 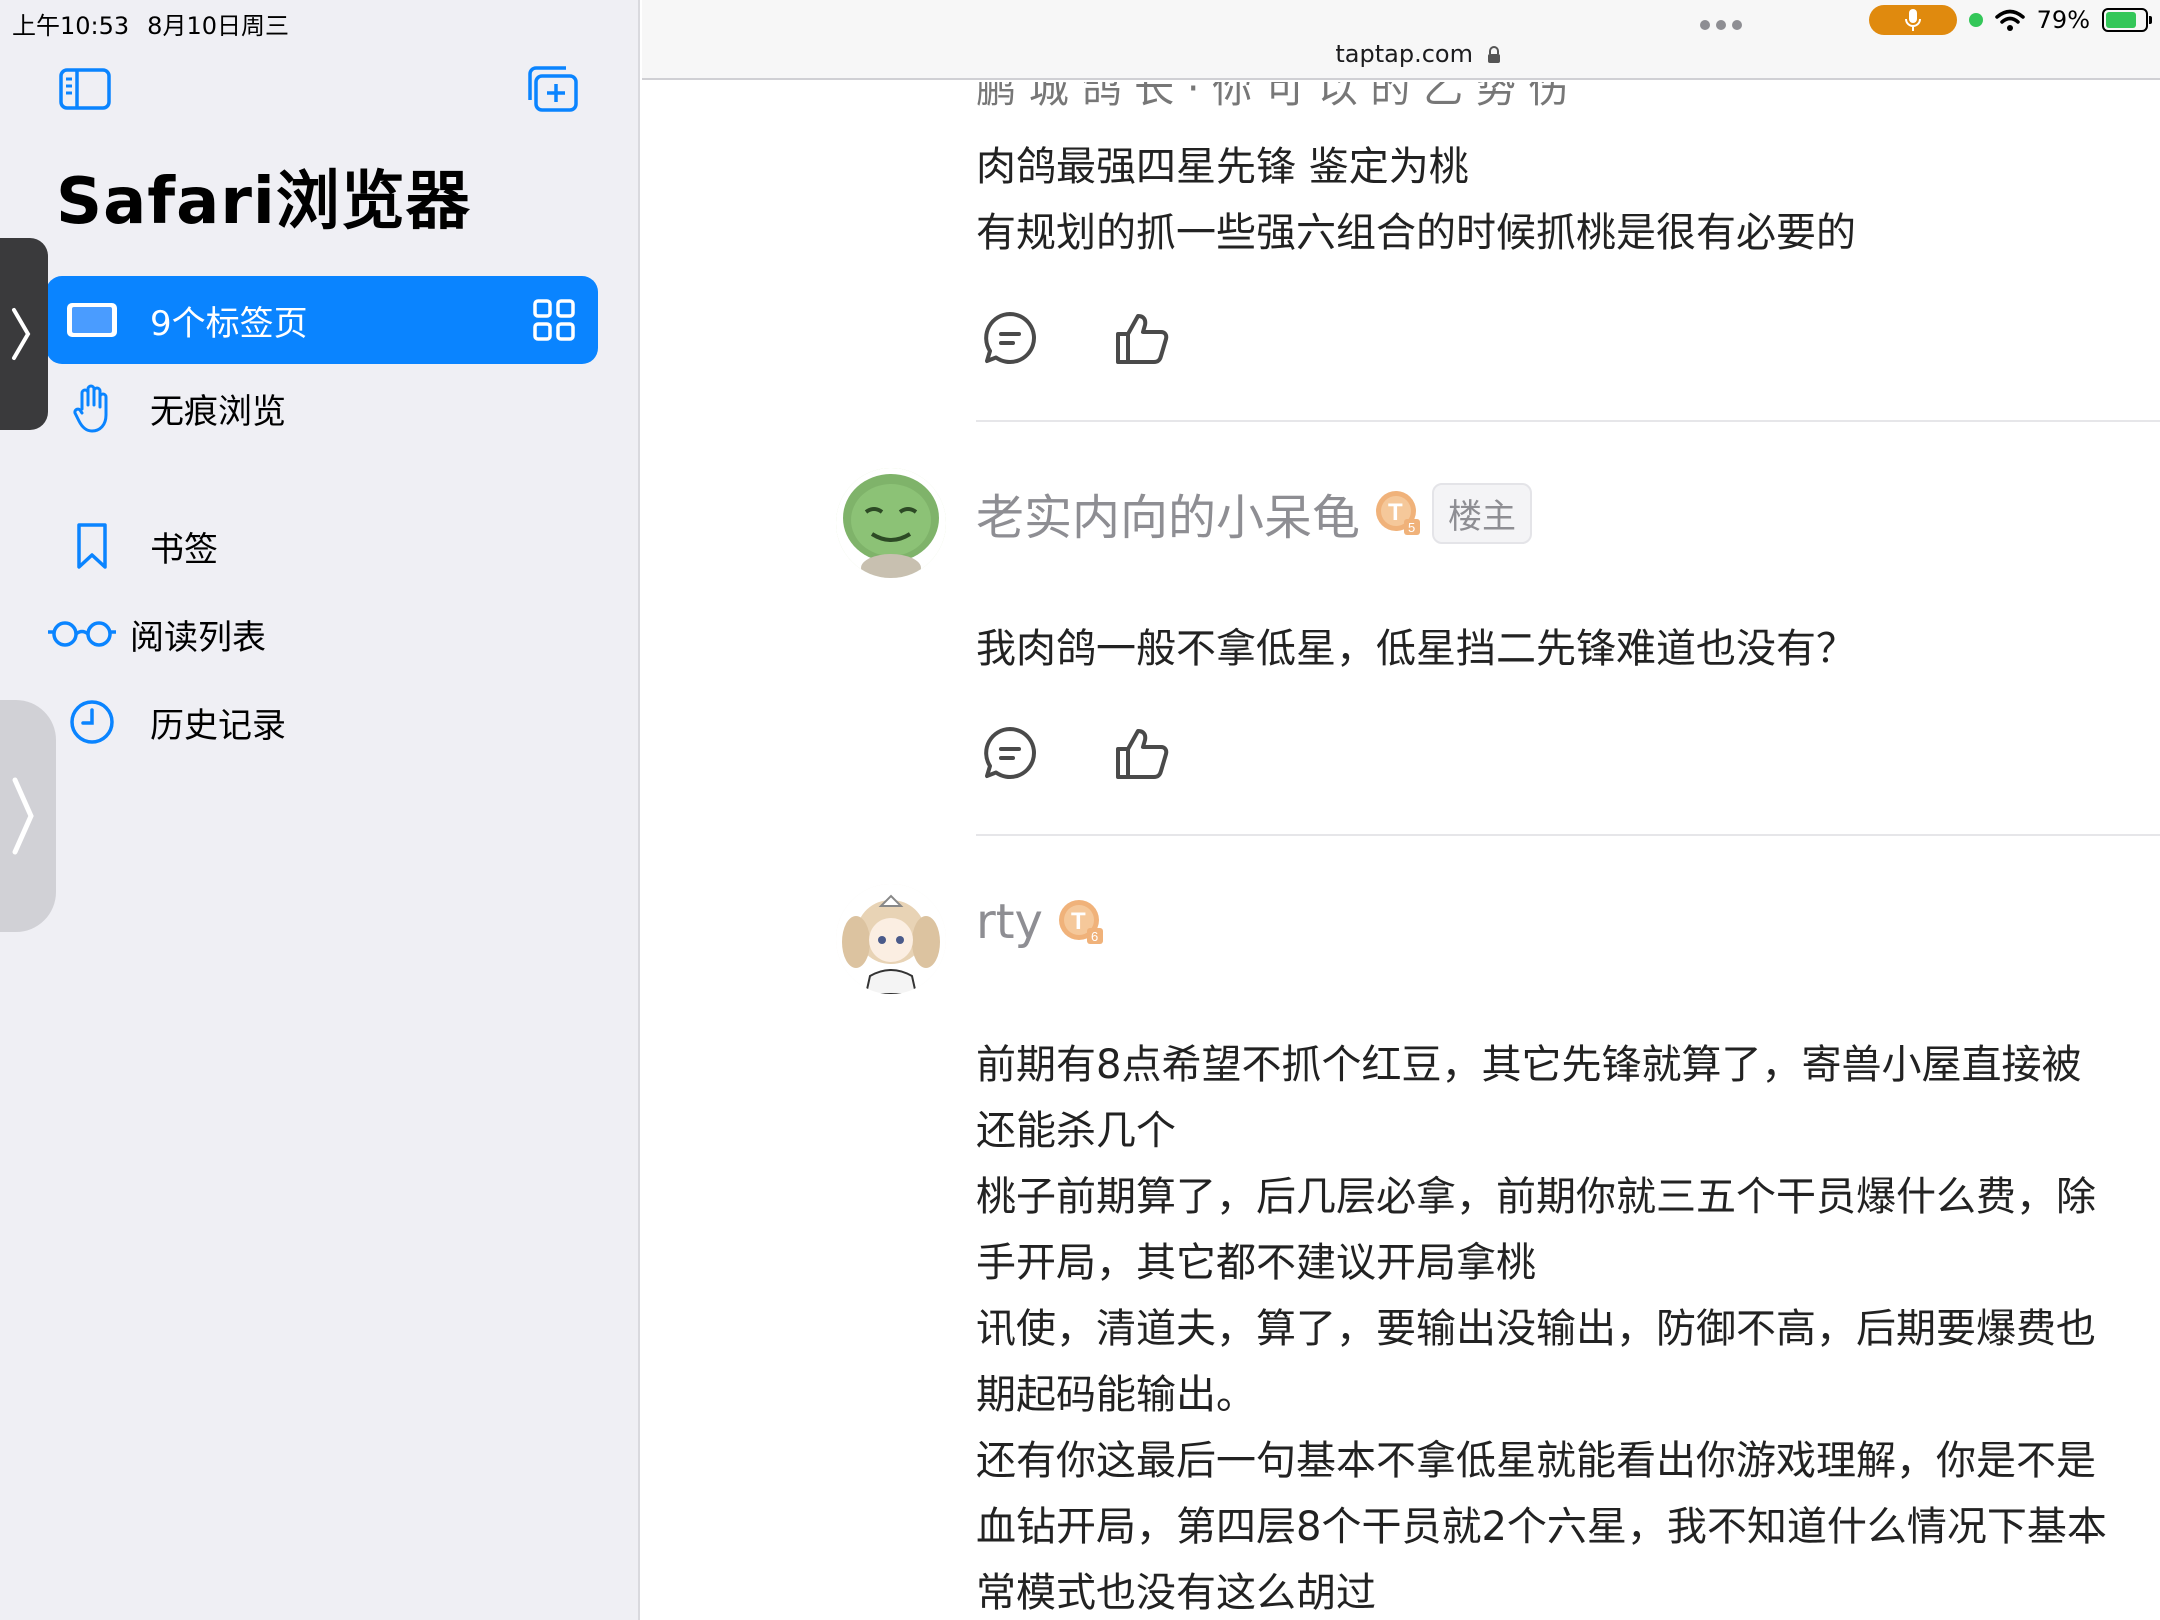 What do you see at coordinates (1541, 1527) in the screenshot?
I see `comment-text: 血钻开局，第四层8个干员就2个六星，我不知道什么情况下基本` at bounding box center [1541, 1527].